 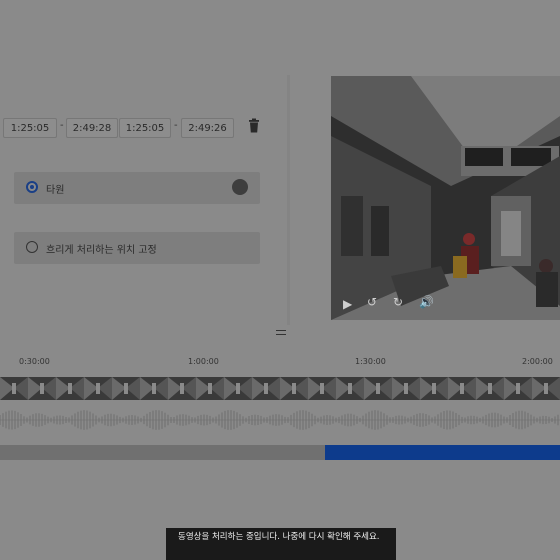 I want to click on blur-option-fixed-position: 흐리게 처리하는 위치 고정, so click(x=137, y=248).